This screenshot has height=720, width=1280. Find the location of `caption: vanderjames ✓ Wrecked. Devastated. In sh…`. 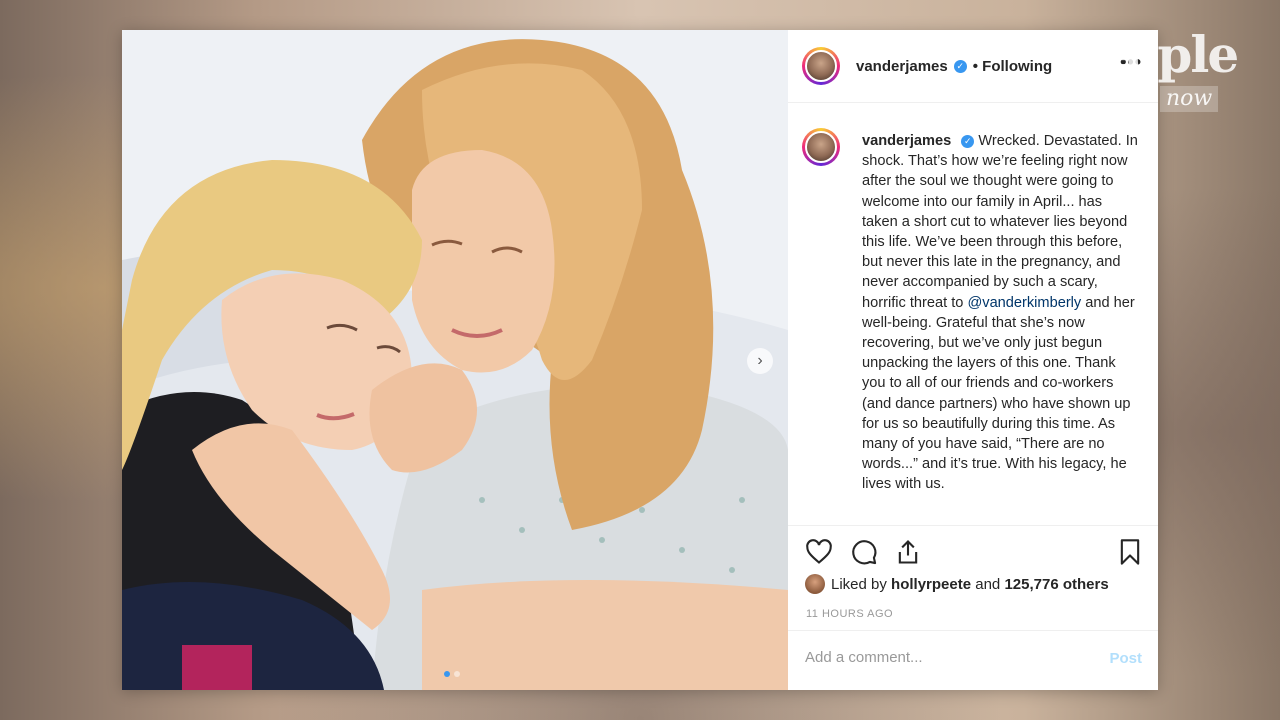

caption: vanderjames ✓ Wrecked. Devastated. In sh… is located at coordinates (1001, 313).